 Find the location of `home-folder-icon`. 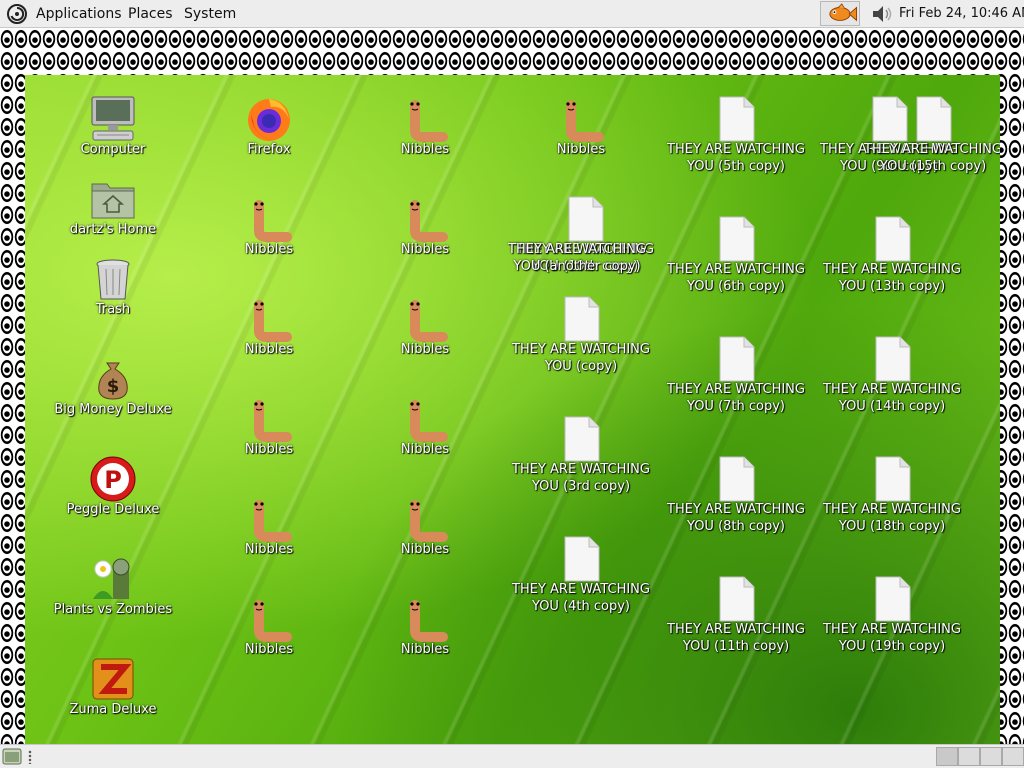

home-folder-icon is located at coordinates (113, 201).